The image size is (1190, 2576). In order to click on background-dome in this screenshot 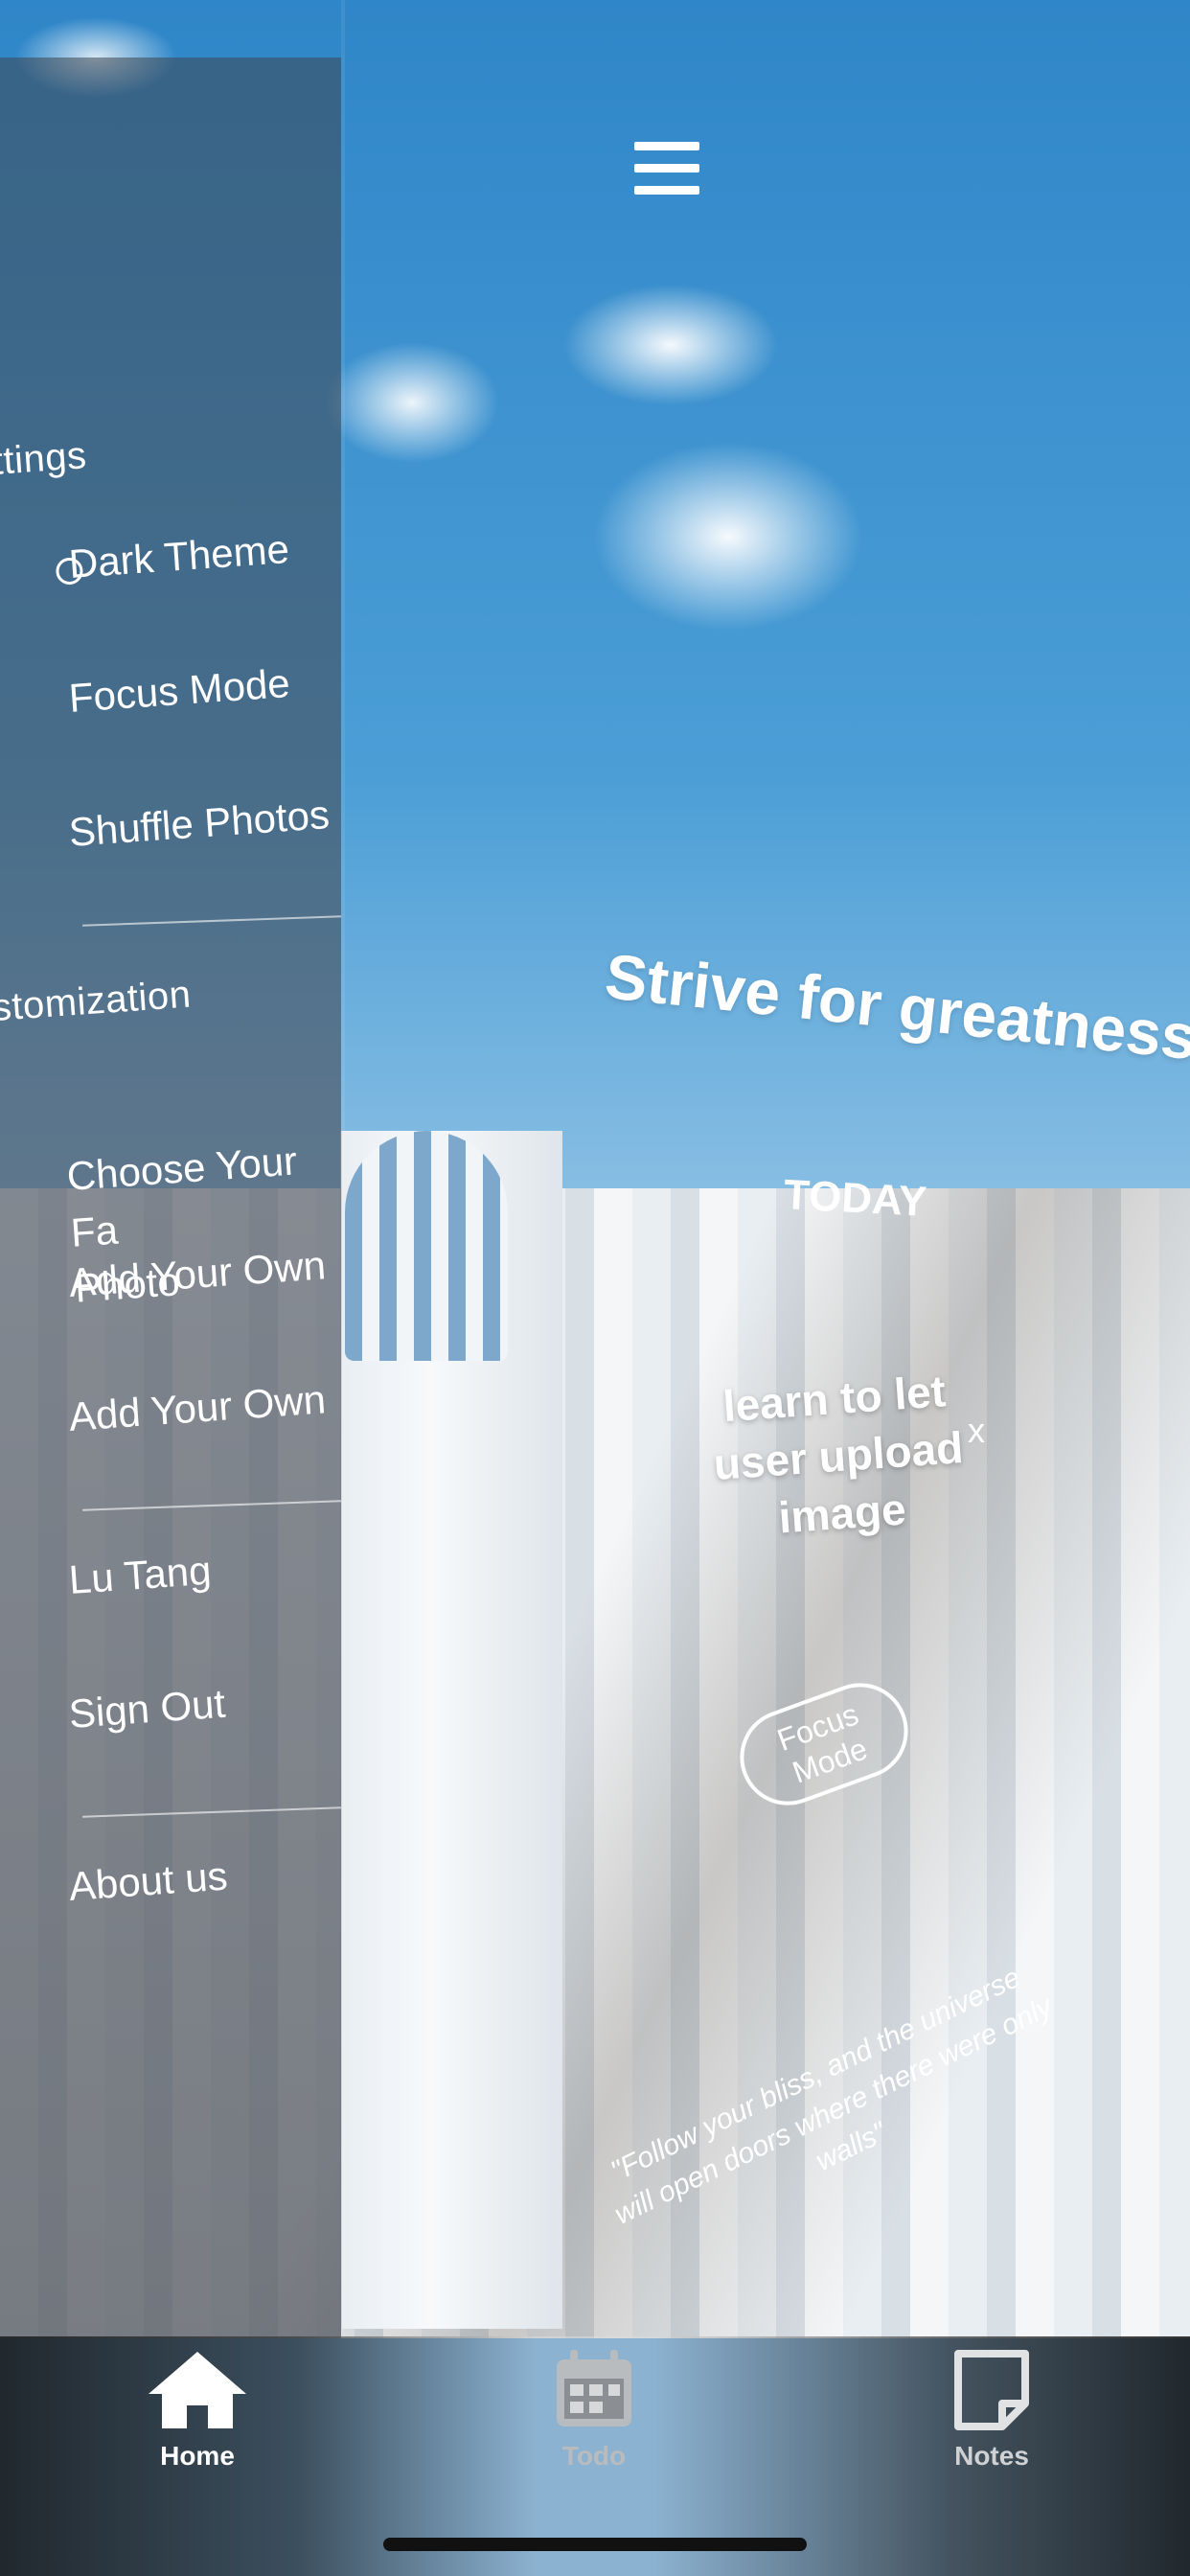, I will do `click(427, 1246)`.